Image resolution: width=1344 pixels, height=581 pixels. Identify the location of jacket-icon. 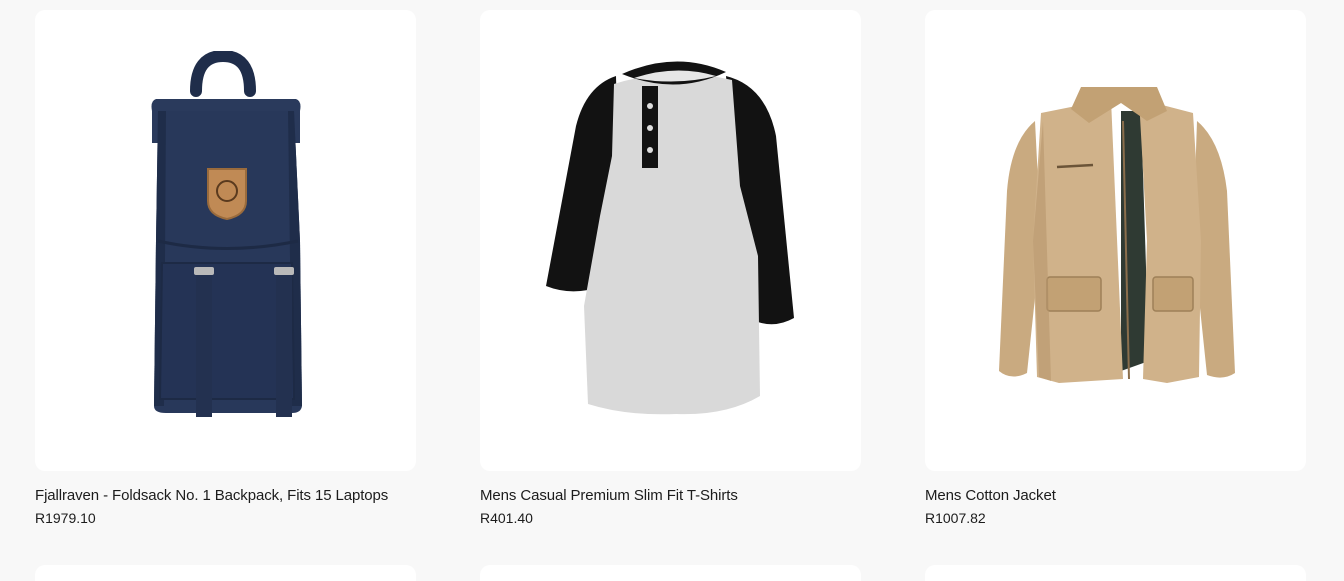
(1116, 234).